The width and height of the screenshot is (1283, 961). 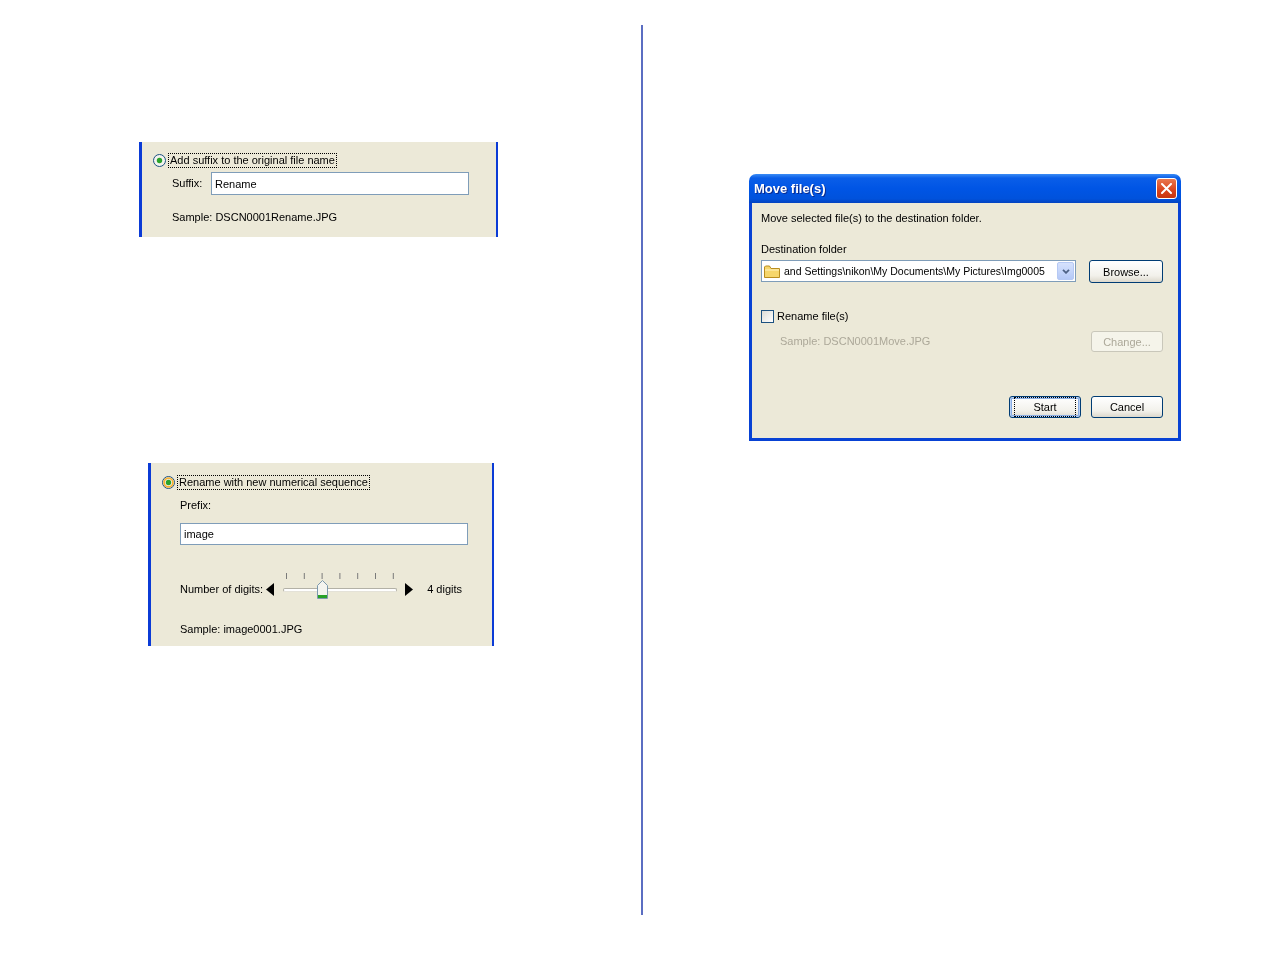 What do you see at coordinates (409, 589) in the screenshot?
I see `right-arrow-icon` at bounding box center [409, 589].